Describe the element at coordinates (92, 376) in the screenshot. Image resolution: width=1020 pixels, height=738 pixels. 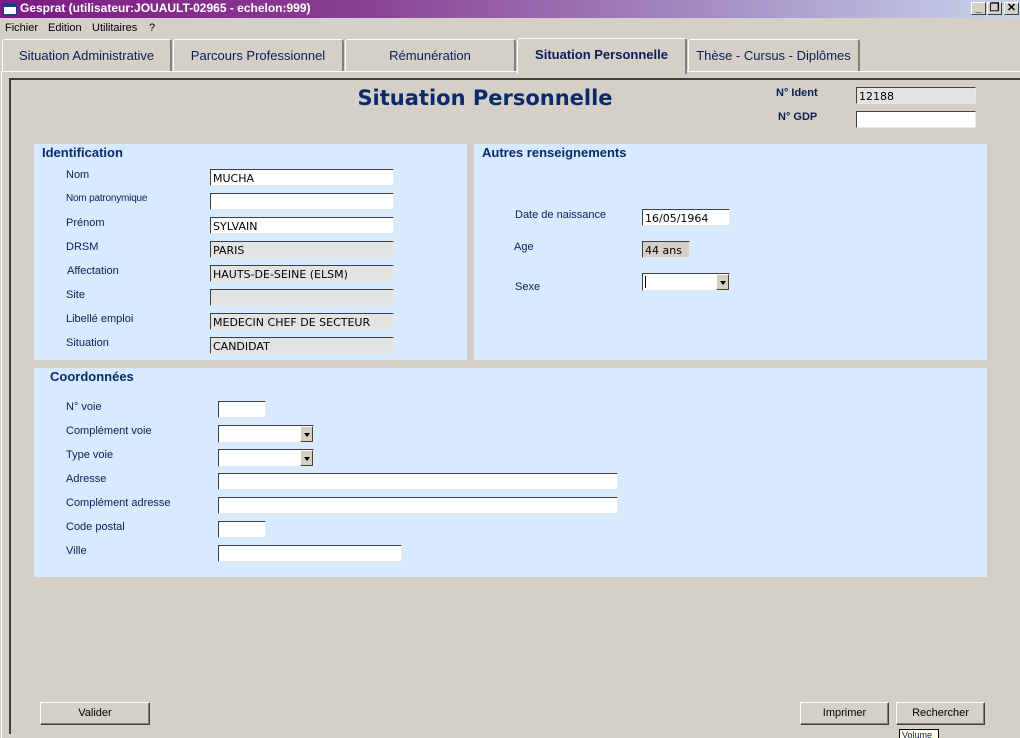
I see `coordonnees-title: Coordonnées` at that location.